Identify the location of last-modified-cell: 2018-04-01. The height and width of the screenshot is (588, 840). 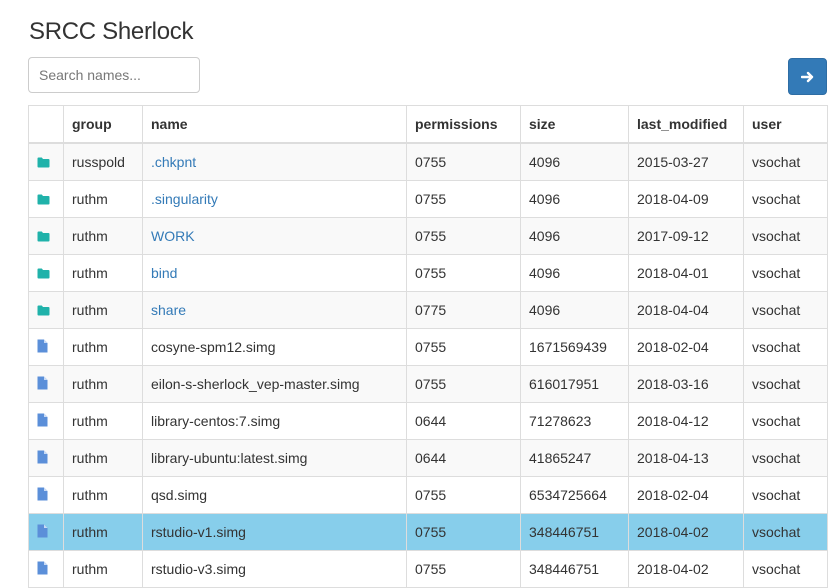
(686, 273).